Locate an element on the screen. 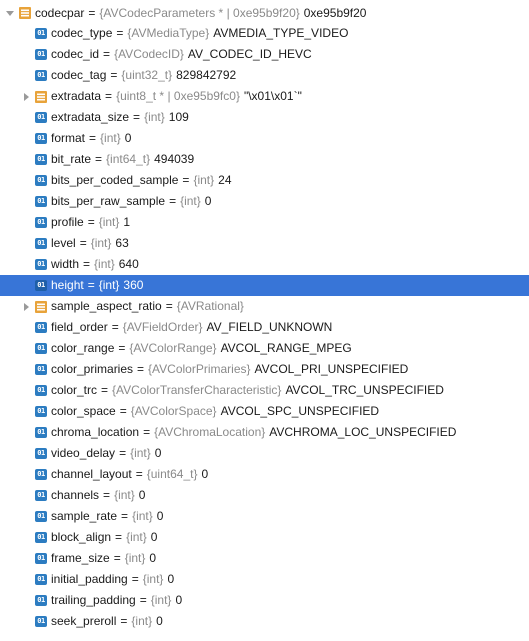 The image size is (529, 641). variable-value: 494039 is located at coordinates (174, 159).